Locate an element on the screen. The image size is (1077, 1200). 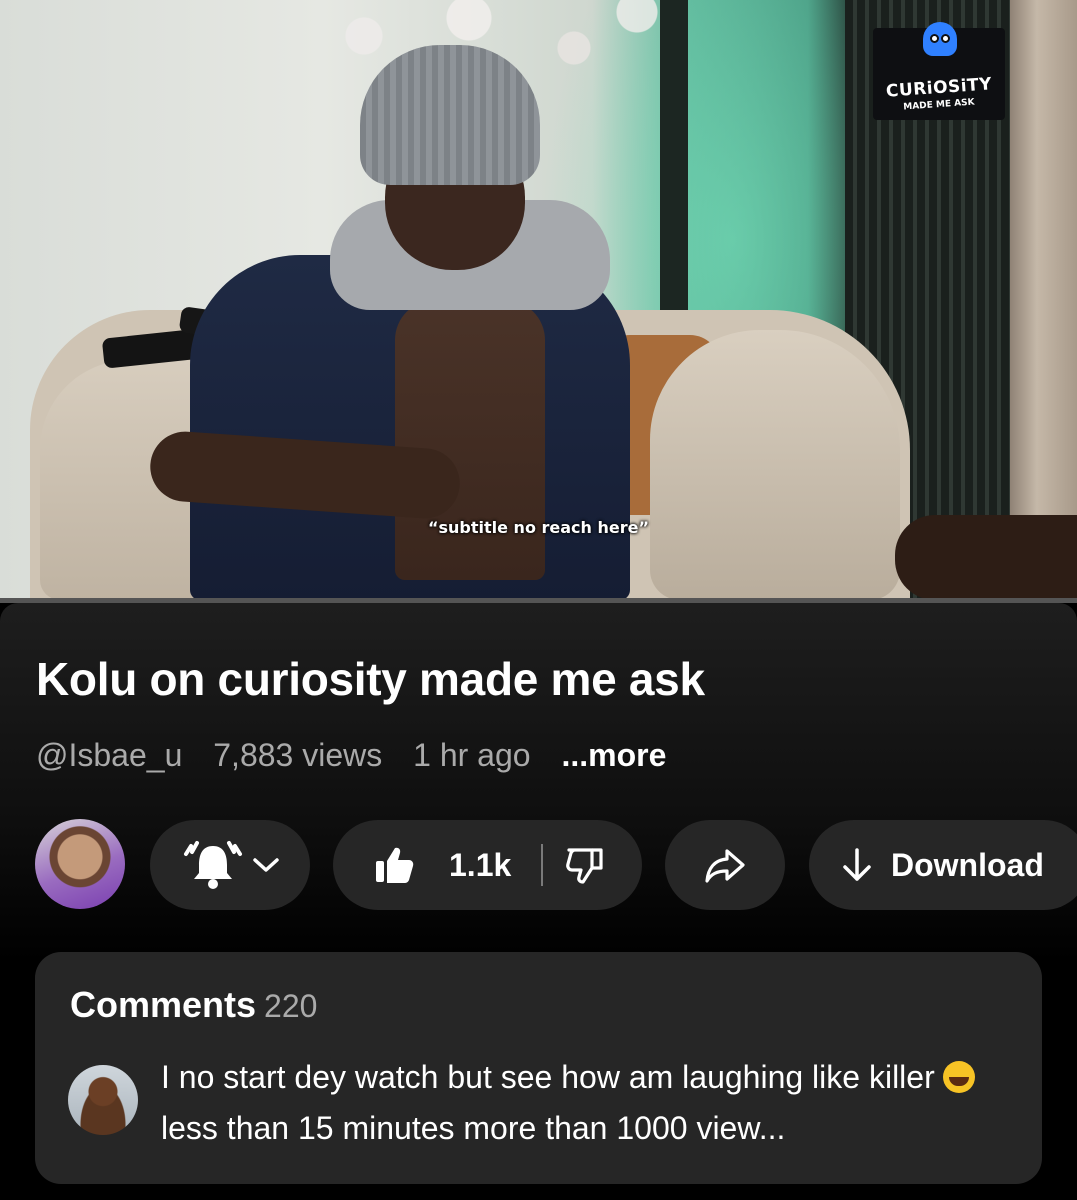
share-button is located at coordinates (725, 865).